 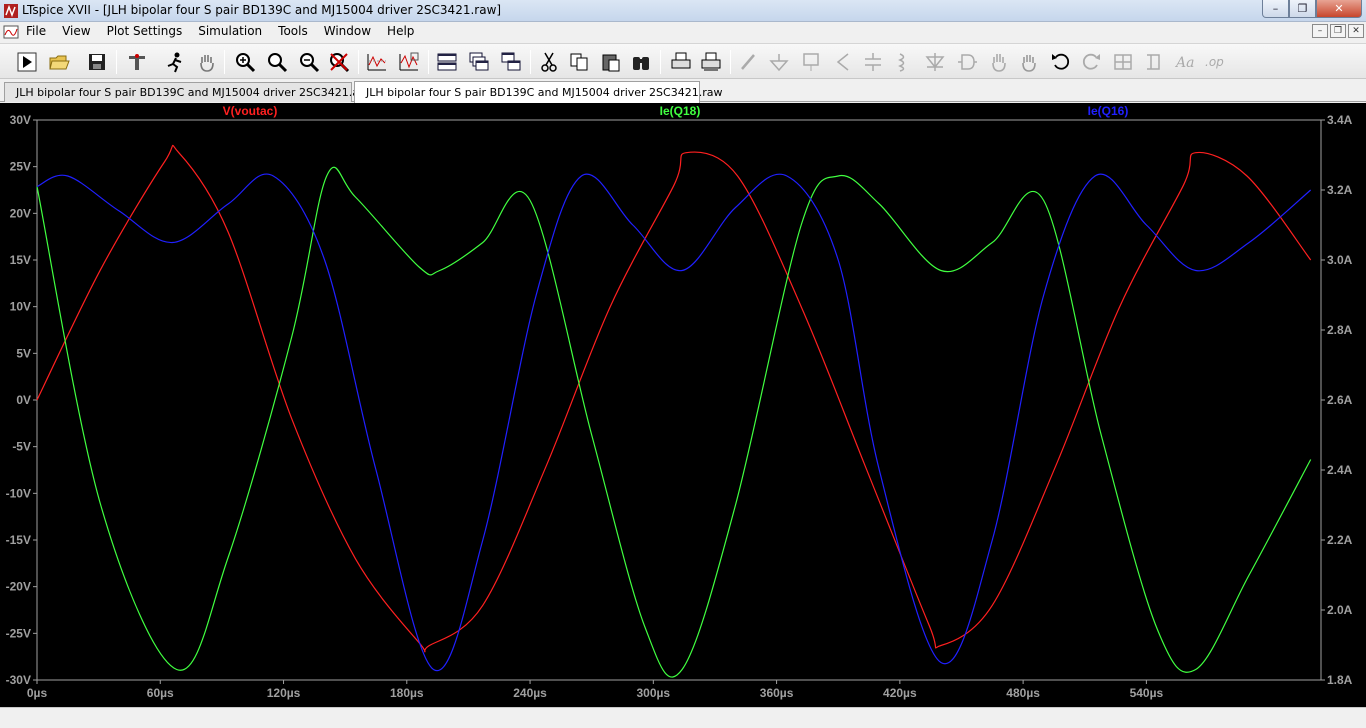 What do you see at coordinates (339, 62) in the screenshot?
I see `zoom-cancel-icon` at bounding box center [339, 62].